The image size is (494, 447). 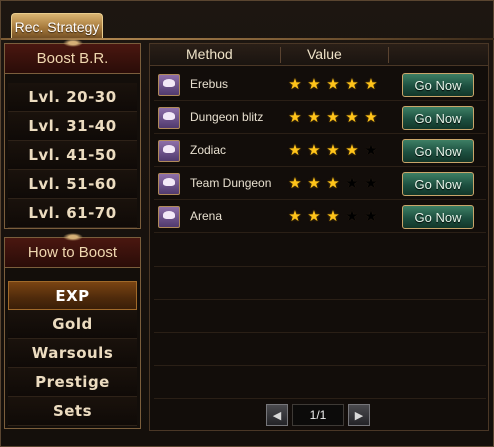 I want to click on how-to-boost-header: How to Boost, so click(x=72, y=250).